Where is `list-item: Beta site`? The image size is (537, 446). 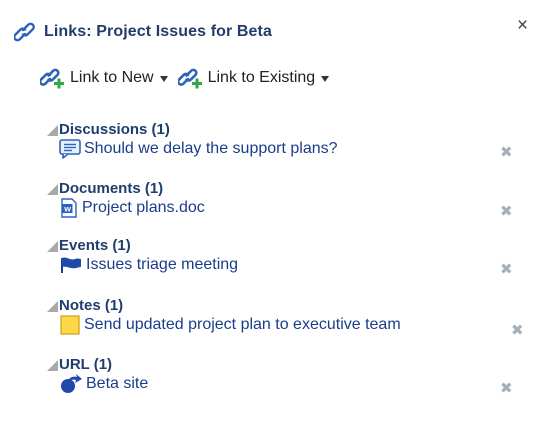 list-item: Beta site is located at coordinates (103, 384).